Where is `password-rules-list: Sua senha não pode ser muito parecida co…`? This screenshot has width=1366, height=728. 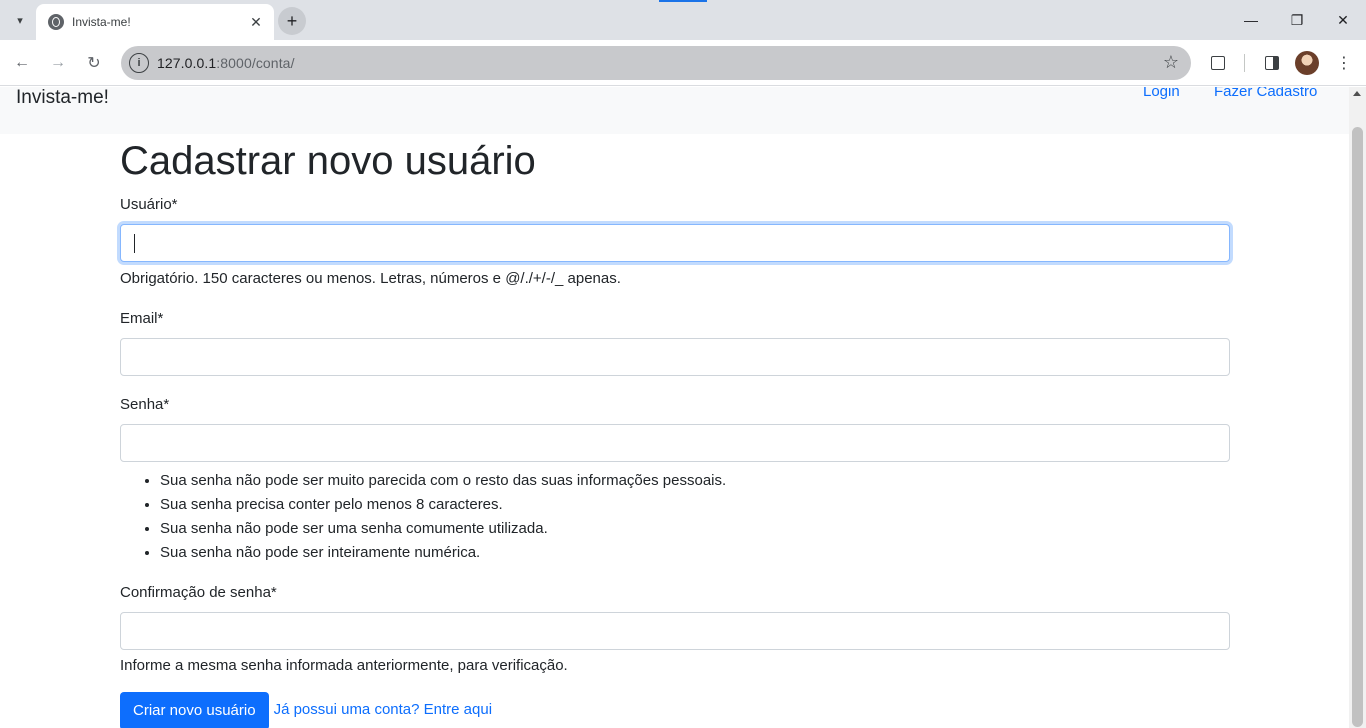
password-rules-list: Sua senha não pode ser muito parecida co… is located at coordinates (675, 517).